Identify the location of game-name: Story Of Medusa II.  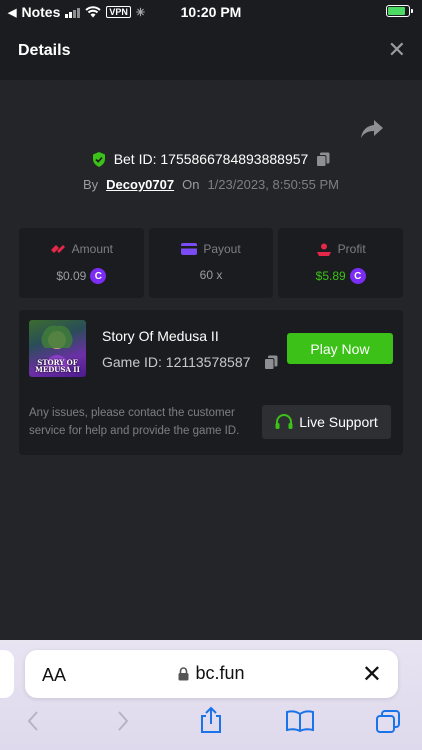
(160, 336).